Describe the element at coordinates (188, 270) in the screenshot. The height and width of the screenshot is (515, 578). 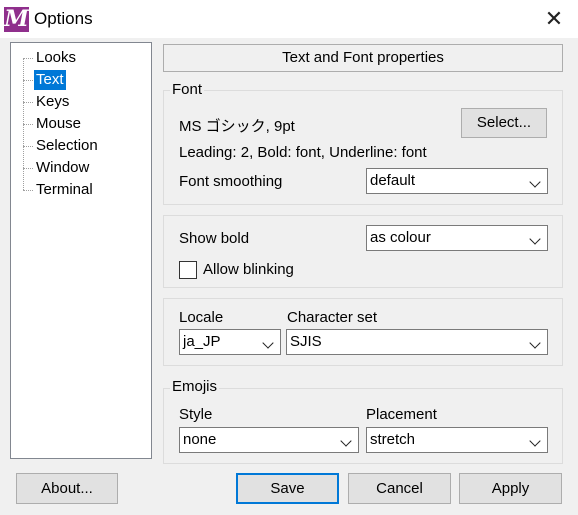
I see `allow-blinking-checkbox` at that location.